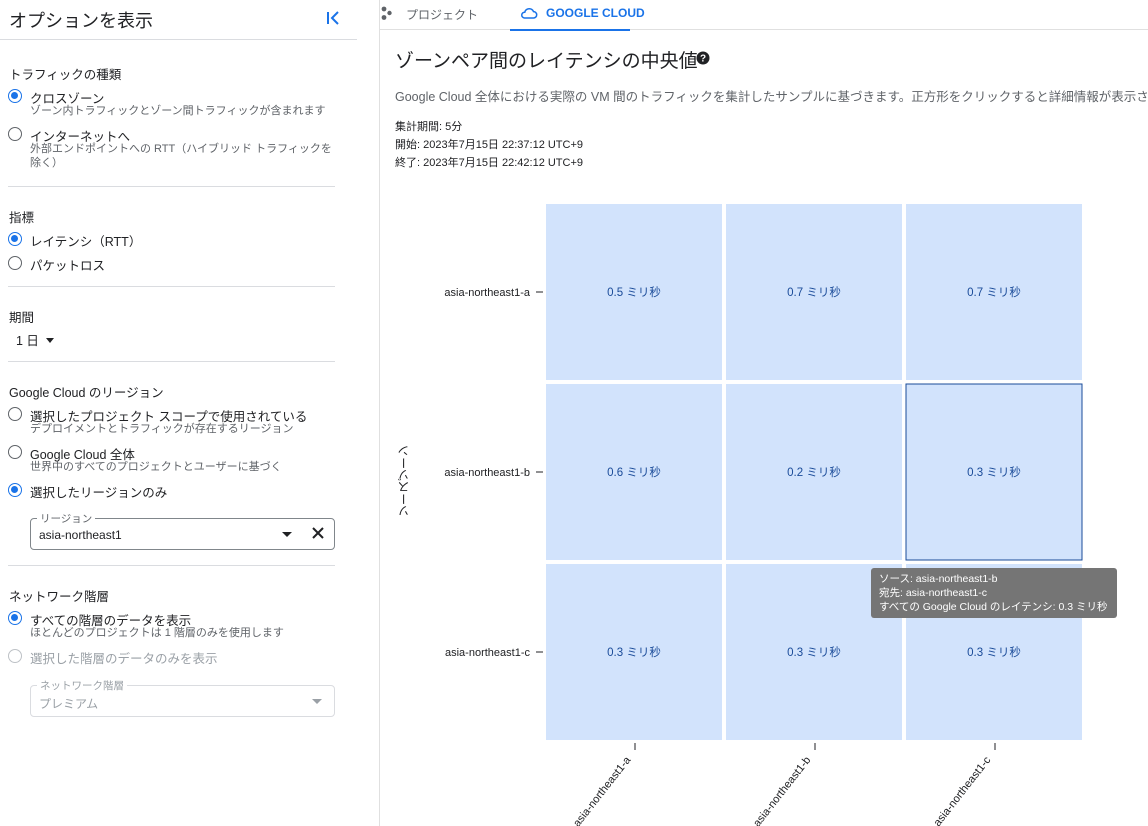 This screenshot has width=1148, height=826. What do you see at coordinates (963, 790) in the screenshot?
I see `x-tick-label: asia-northeast1-c` at bounding box center [963, 790].